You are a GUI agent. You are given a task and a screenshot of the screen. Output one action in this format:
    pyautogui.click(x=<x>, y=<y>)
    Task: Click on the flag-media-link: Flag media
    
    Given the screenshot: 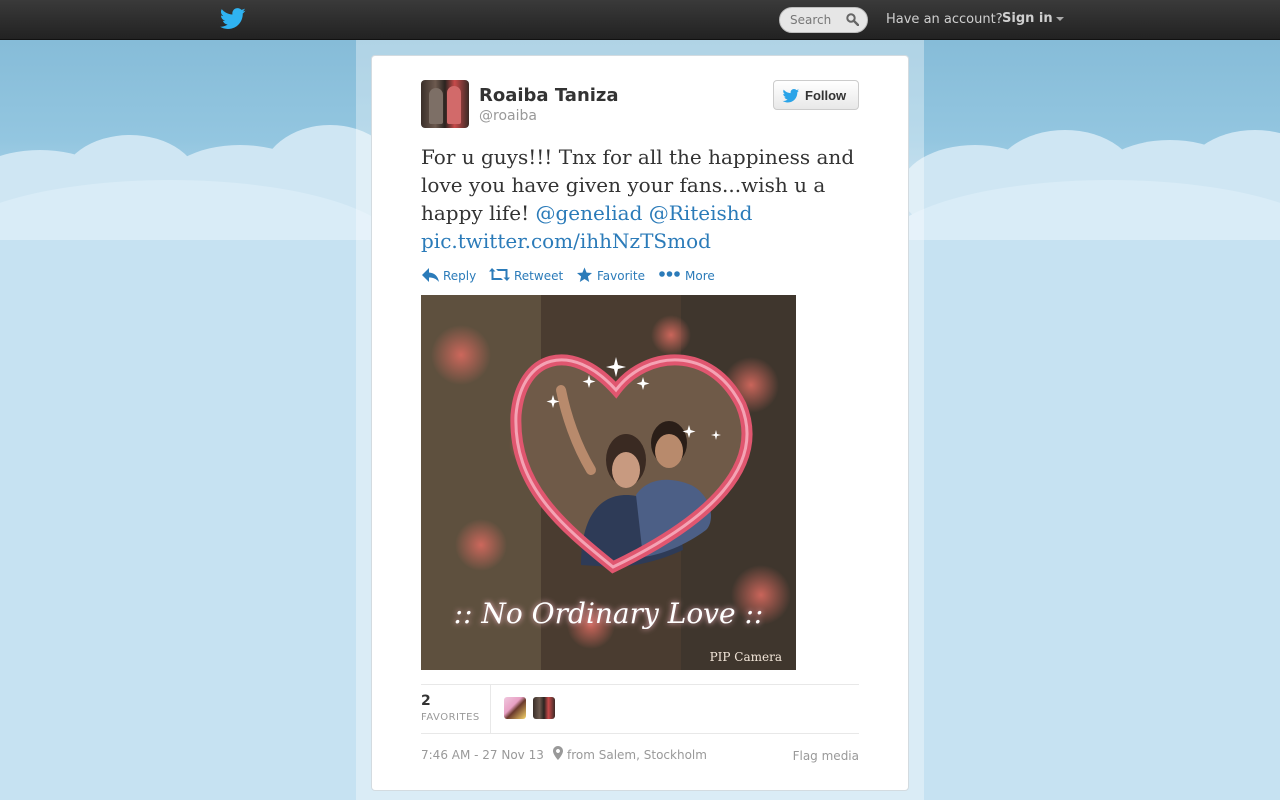 What is the action you would take?
    pyautogui.click(x=826, y=756)
    